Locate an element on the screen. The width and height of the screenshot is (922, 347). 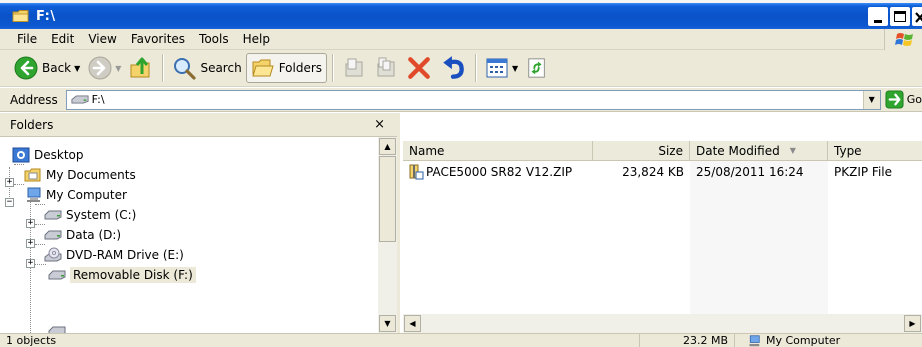
delete-button is located at coordinates (419, 68).